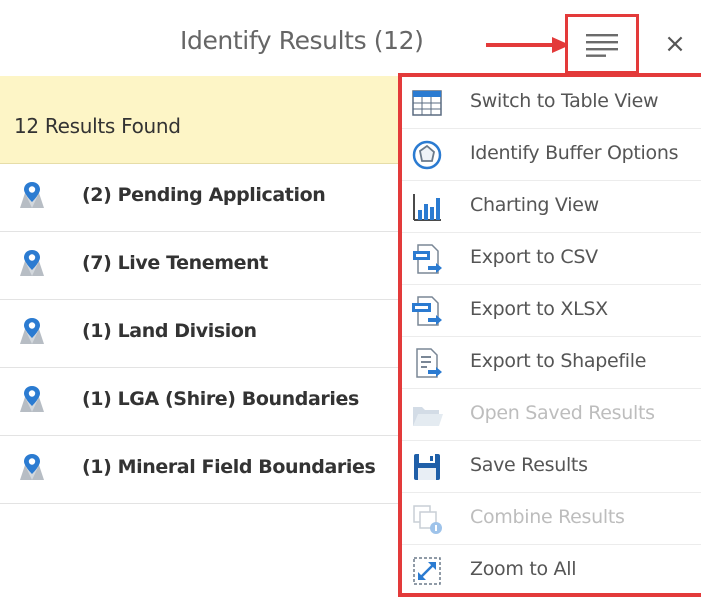  Describe the element at coordinates (220, 399) in the screenshot. I see `result-group-label: (1) LGA (Shire) Boundaries` at that location.